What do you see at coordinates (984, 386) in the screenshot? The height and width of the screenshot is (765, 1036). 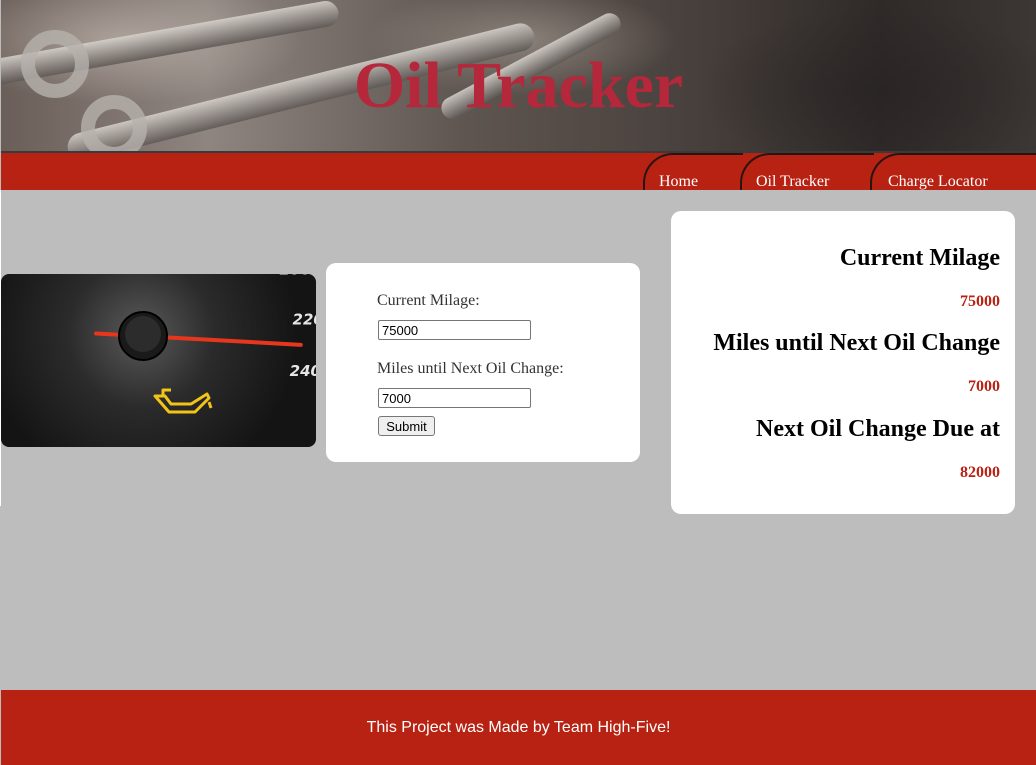 I see `miles-until-result: 7000` at bounding box center [984, 386].